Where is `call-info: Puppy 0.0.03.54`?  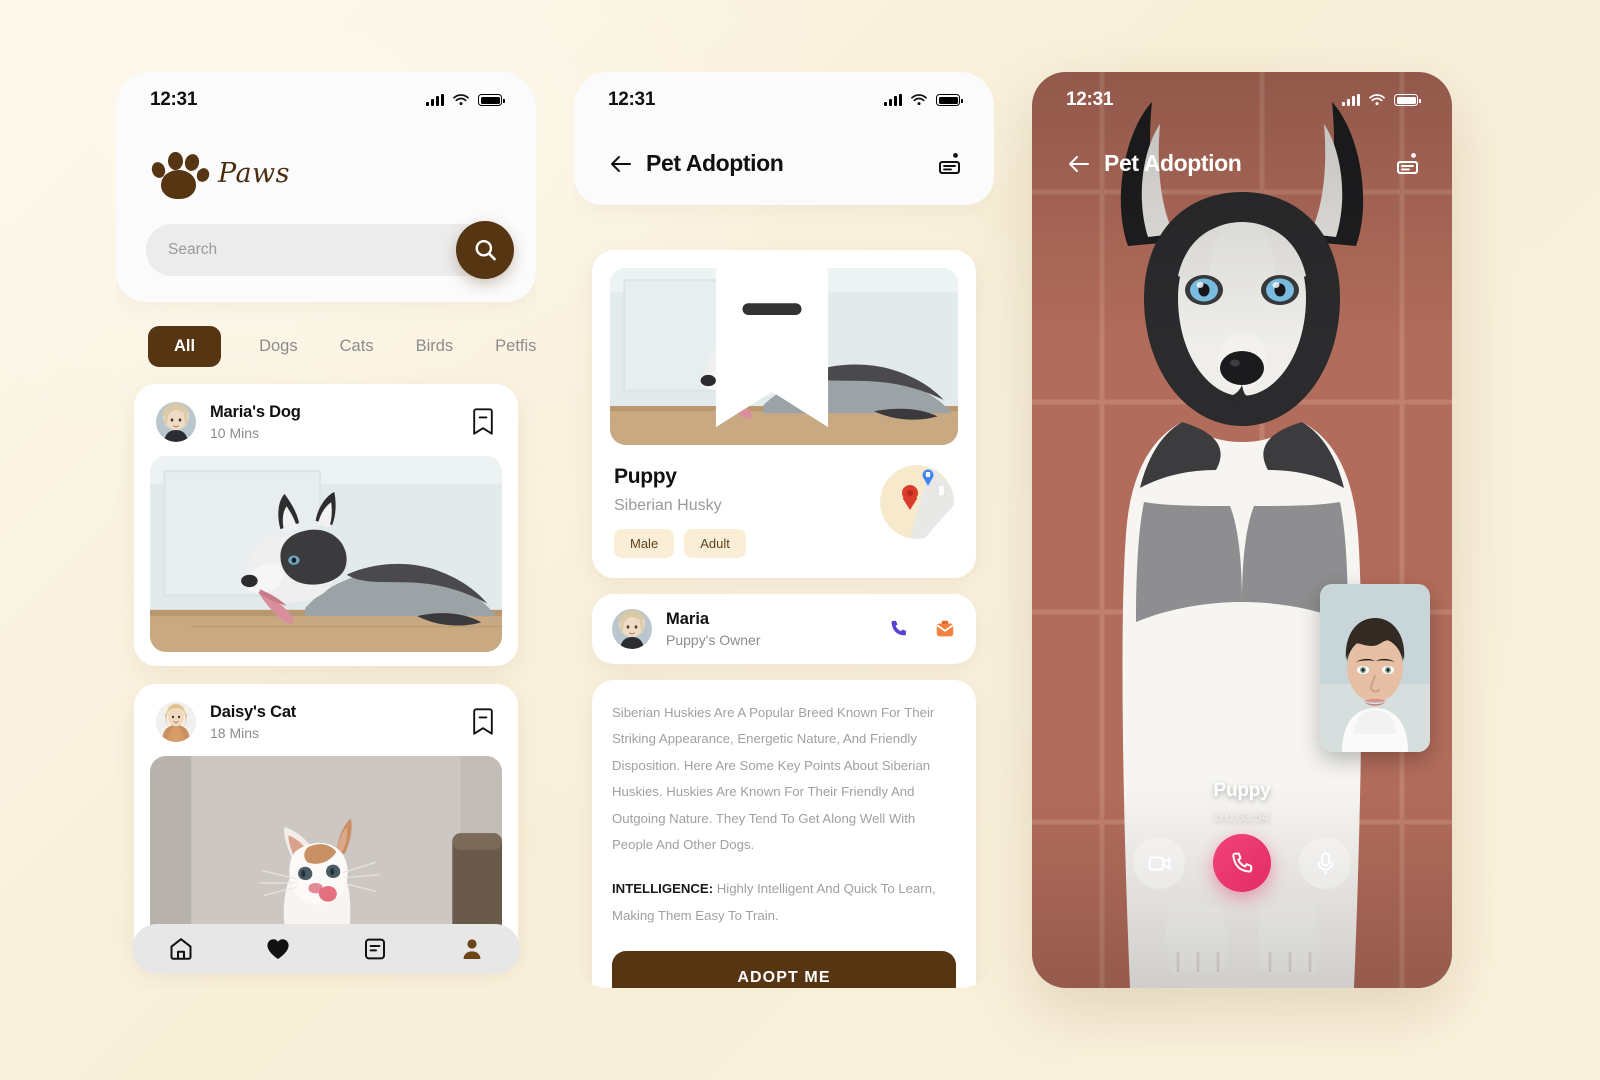
call-info: Puppy 0.0.03.54 is located at coordinates (1242, 802).